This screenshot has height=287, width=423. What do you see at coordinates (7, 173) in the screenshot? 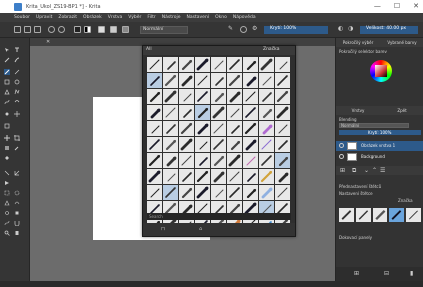
I see `assistant-tool-icon` at bounding box center [7, 173].